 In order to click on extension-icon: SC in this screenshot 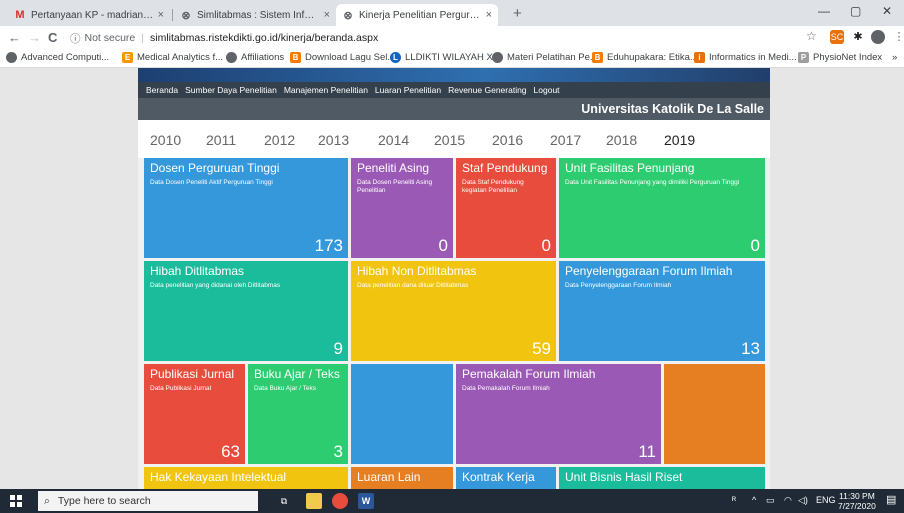, I will do `click(837, 37)`.